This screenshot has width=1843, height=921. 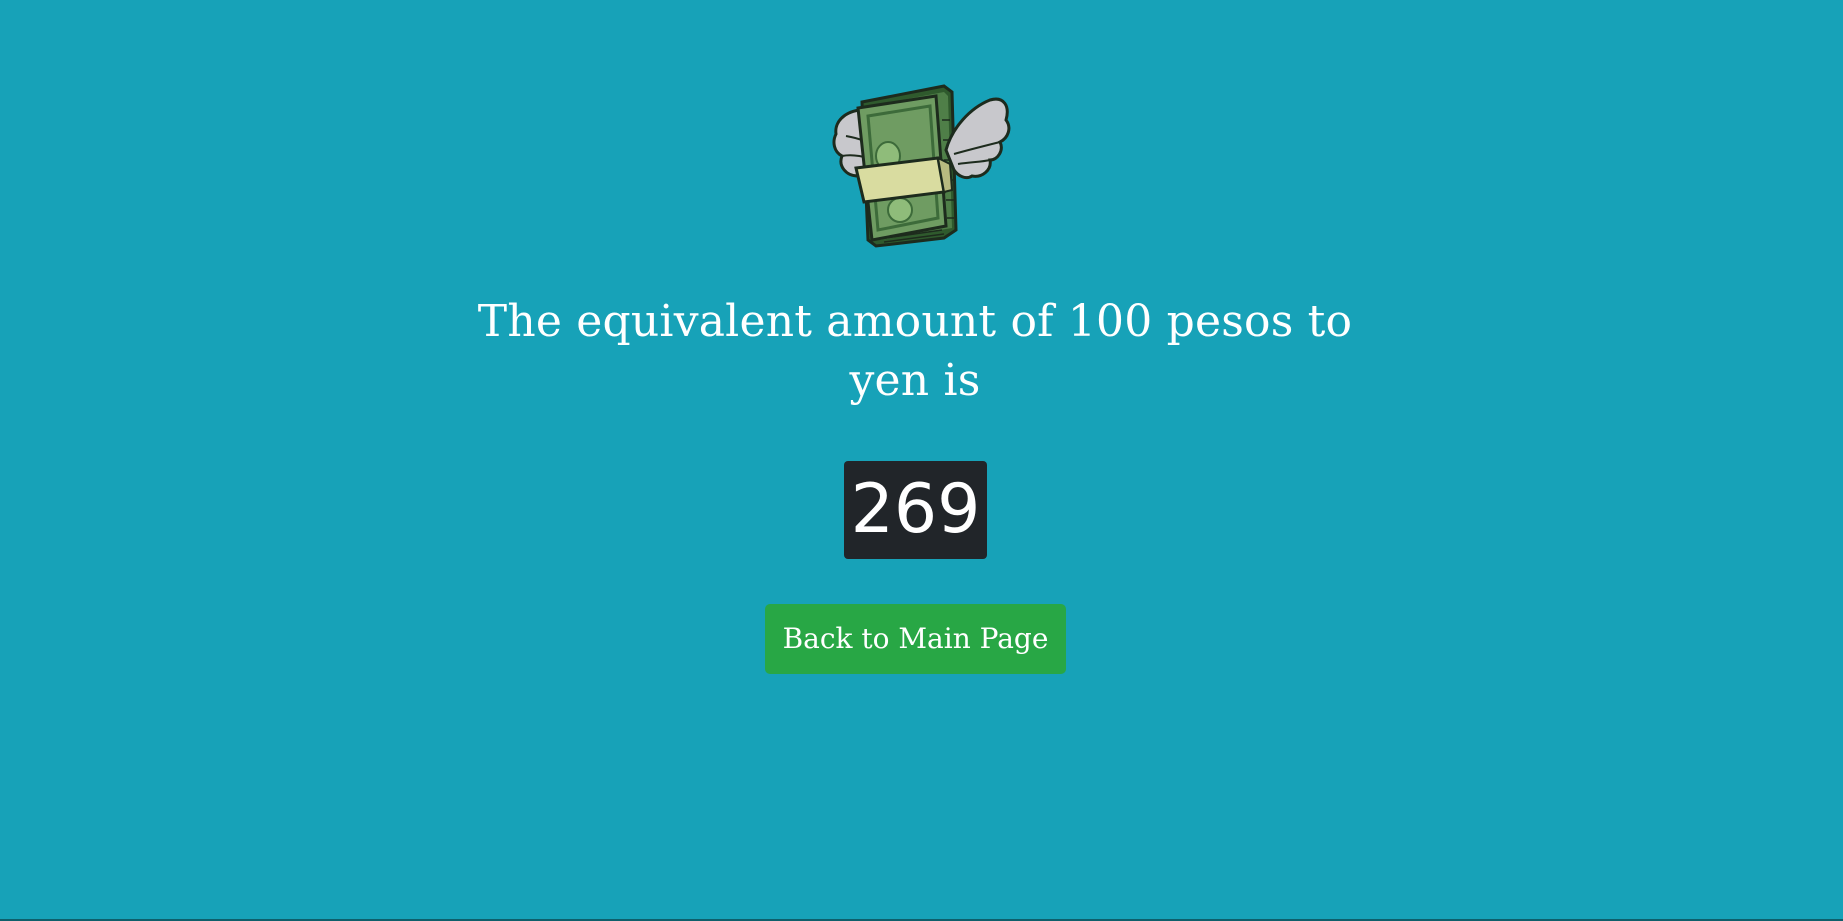 What do you see at coordinates (921, 166) in the screenshot?
I see `flying-money-icon` at bounding box center [921, 166].